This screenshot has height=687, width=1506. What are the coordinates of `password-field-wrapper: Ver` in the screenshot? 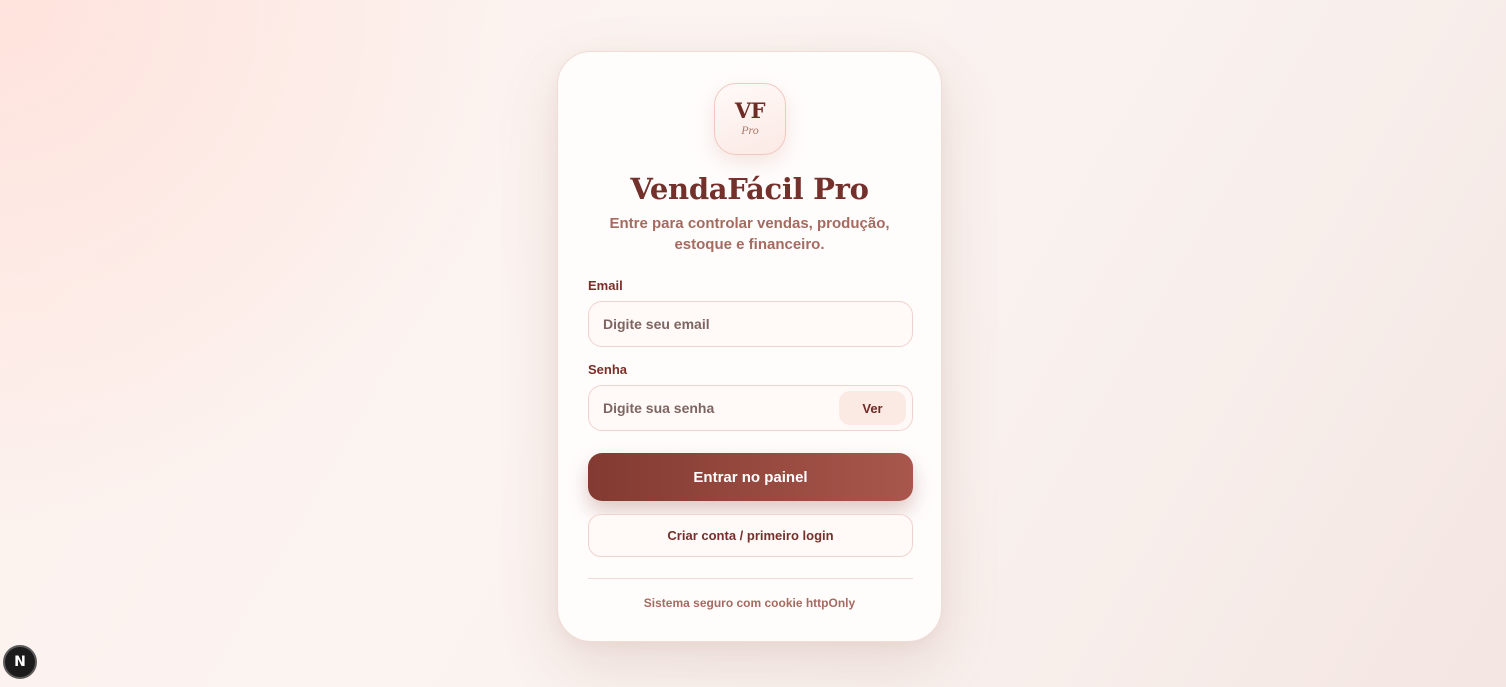 It's located at (750, 408).